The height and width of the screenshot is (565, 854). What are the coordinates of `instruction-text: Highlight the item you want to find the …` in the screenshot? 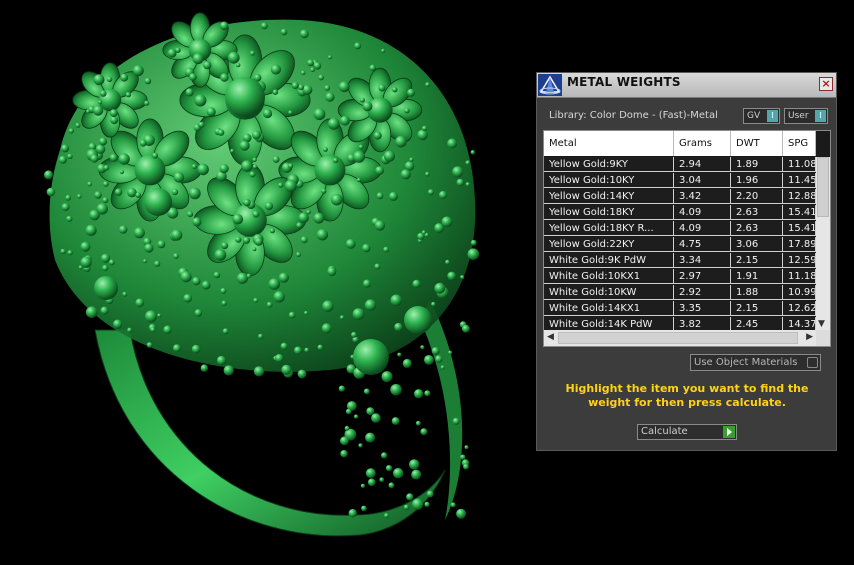 It's located at (687, 395).